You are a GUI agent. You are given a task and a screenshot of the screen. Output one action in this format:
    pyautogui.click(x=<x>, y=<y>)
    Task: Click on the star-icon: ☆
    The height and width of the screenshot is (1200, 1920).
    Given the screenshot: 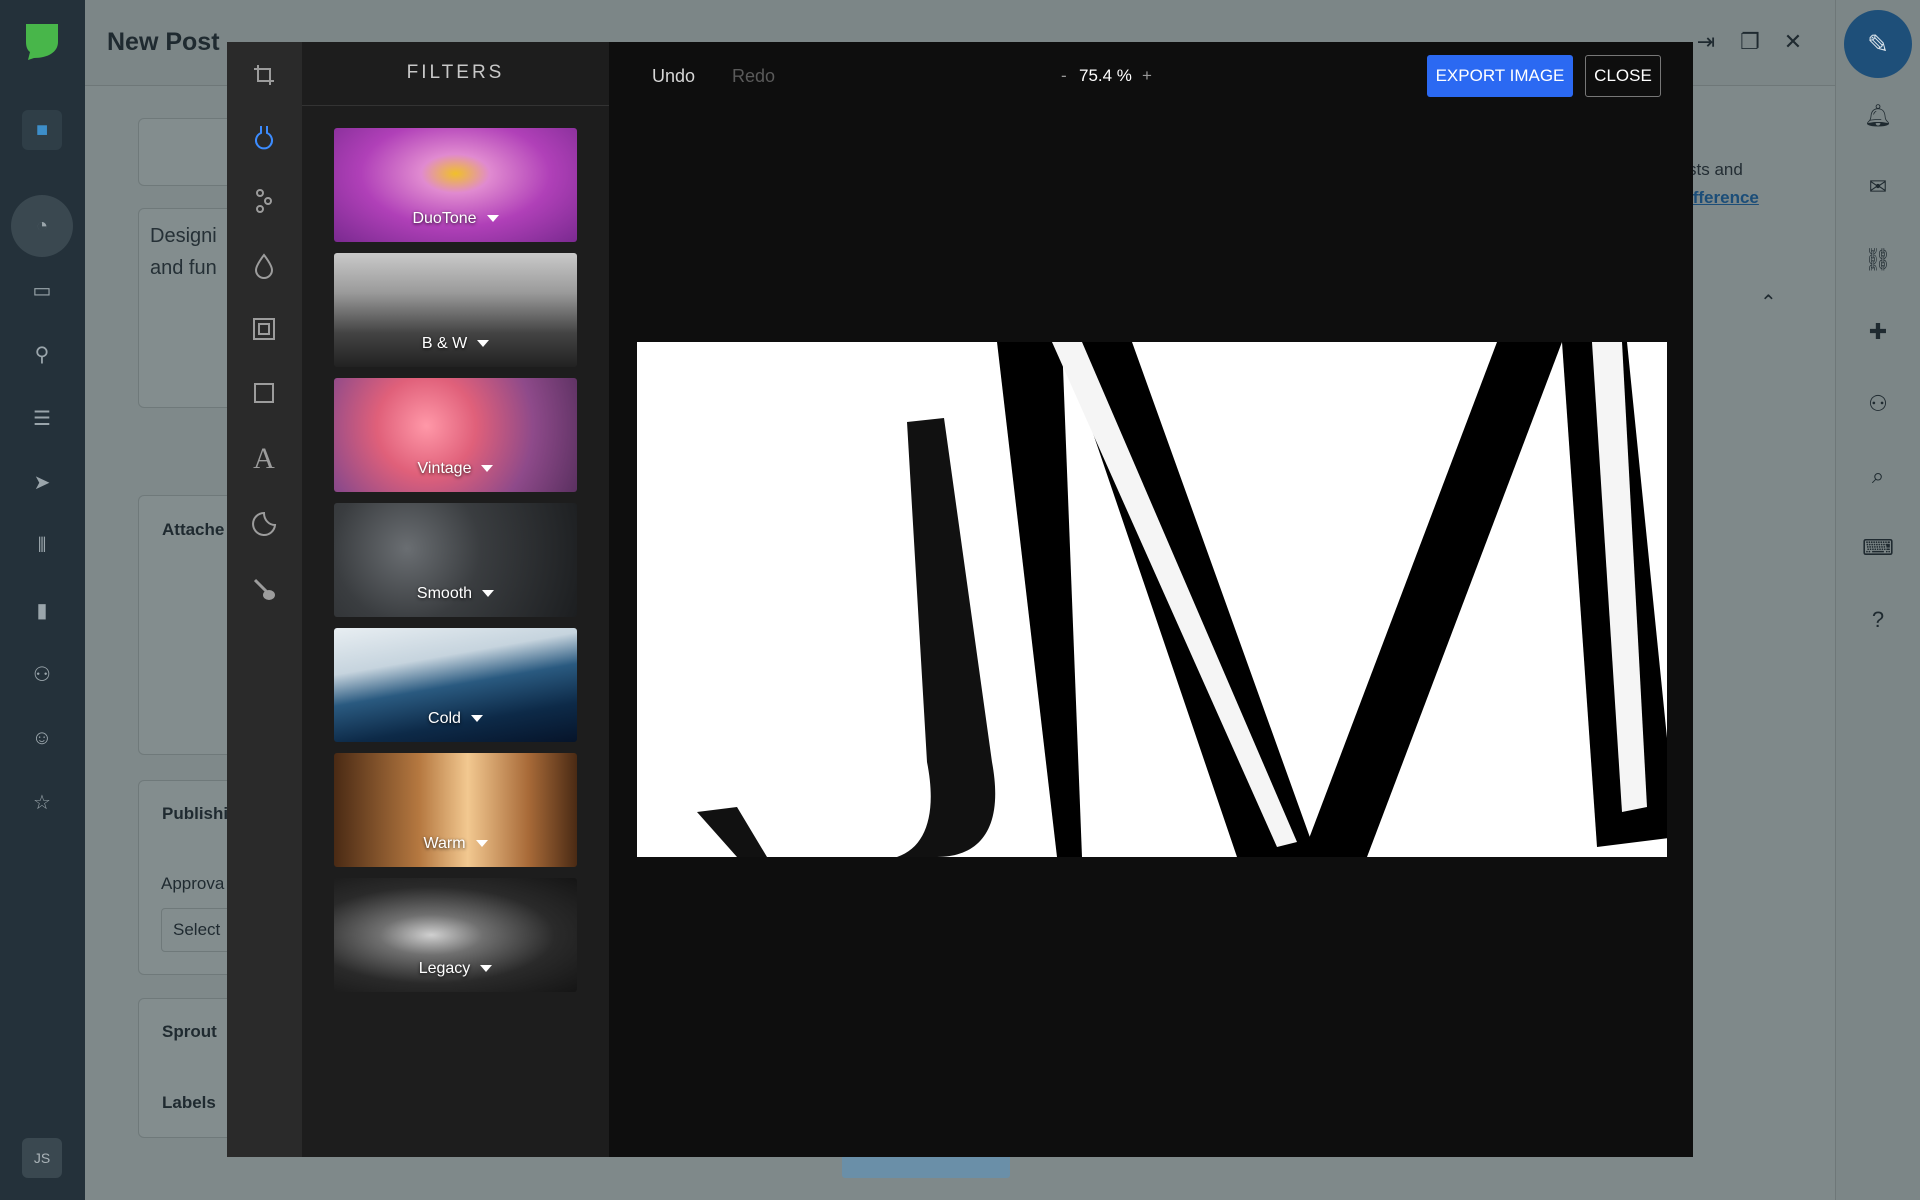 What is the action you would take?
    pyautogui.click(x=42, y=802)
    